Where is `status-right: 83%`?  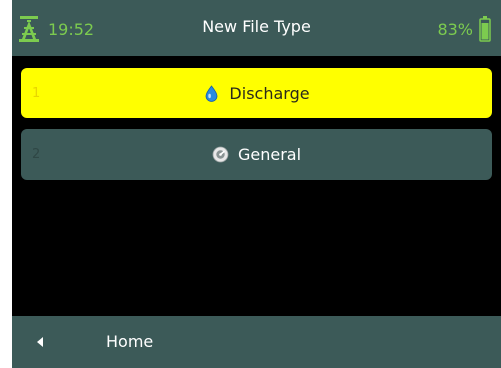
status-right: 83% is located at coordinates (464, 29).